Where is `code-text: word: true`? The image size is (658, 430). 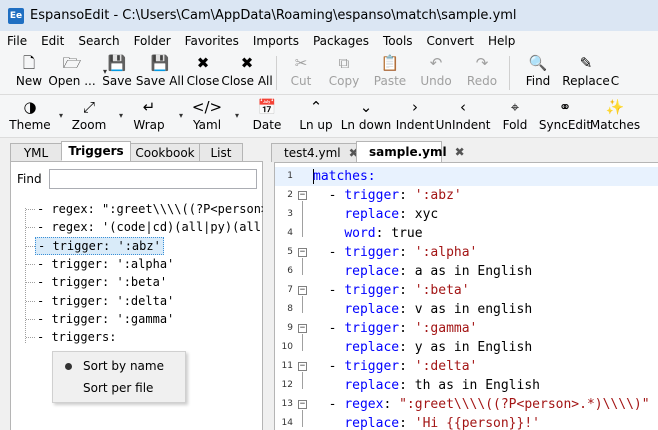 code-text: word: true is located at coordinates (367, 233).